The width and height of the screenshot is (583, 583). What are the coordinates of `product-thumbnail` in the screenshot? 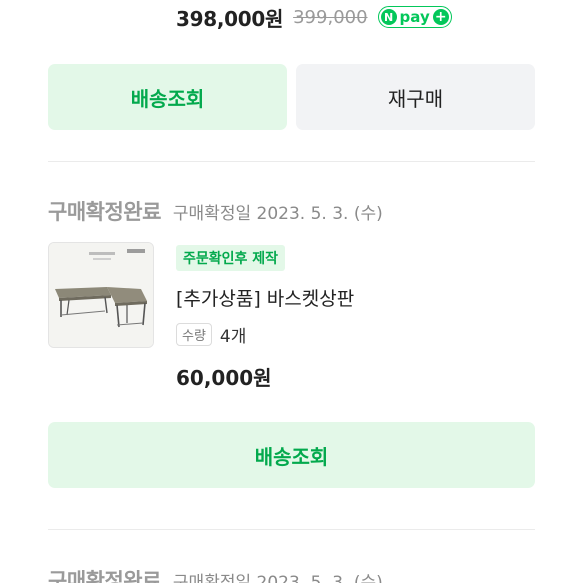 It's located at (101, 295).